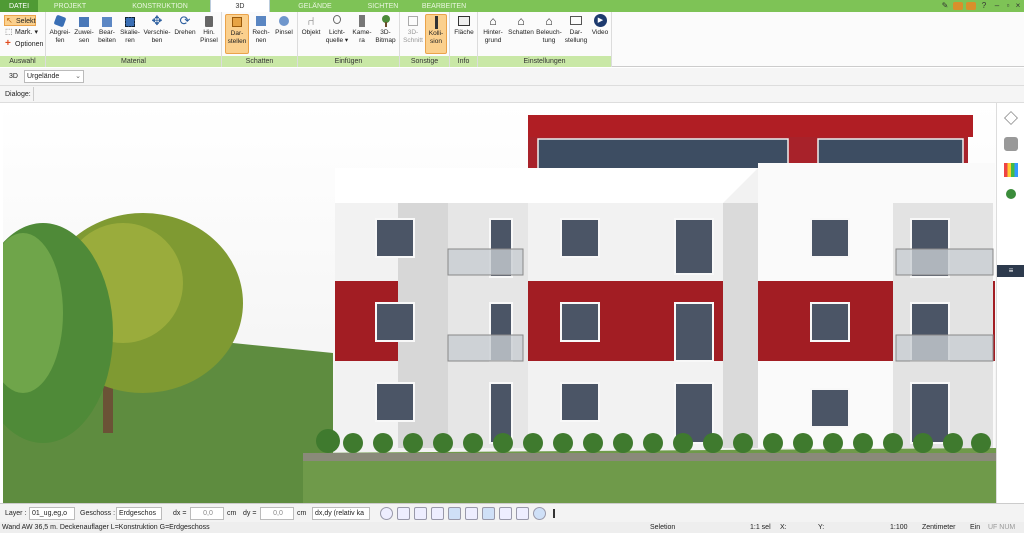  I want to click on lichtquelle-button: Licht- quelle ▾, so click(337, 29).